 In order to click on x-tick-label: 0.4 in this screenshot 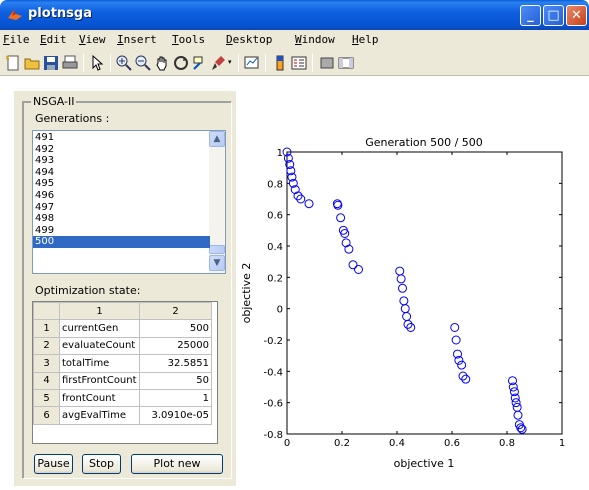, I will do `click(397, 443)`.